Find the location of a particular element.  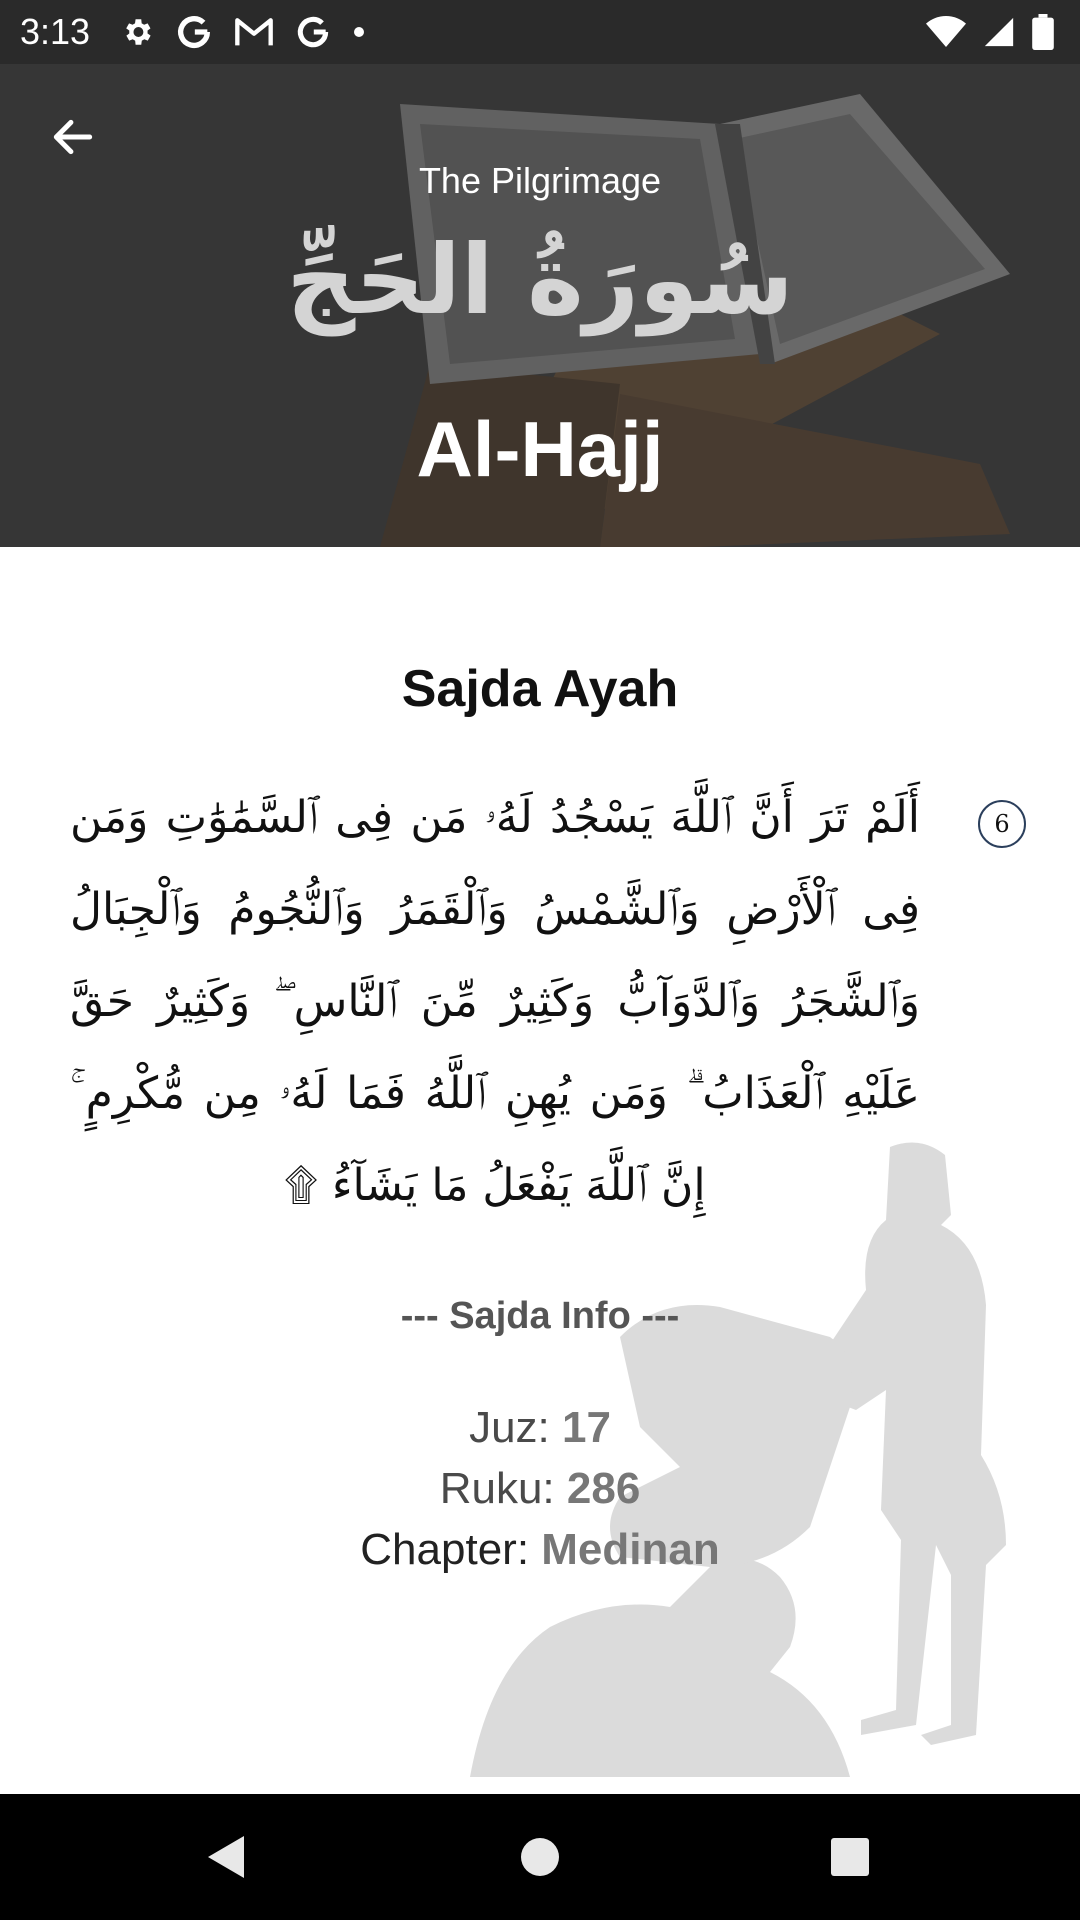

back-triangle-icon is located at coordinates (226, 1857).